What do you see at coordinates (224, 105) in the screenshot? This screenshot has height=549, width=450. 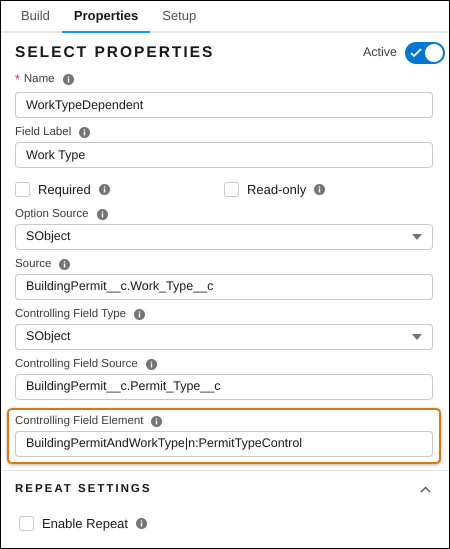 I see `input-field: WorkTypeDependent` at bounding box center [224, 105].